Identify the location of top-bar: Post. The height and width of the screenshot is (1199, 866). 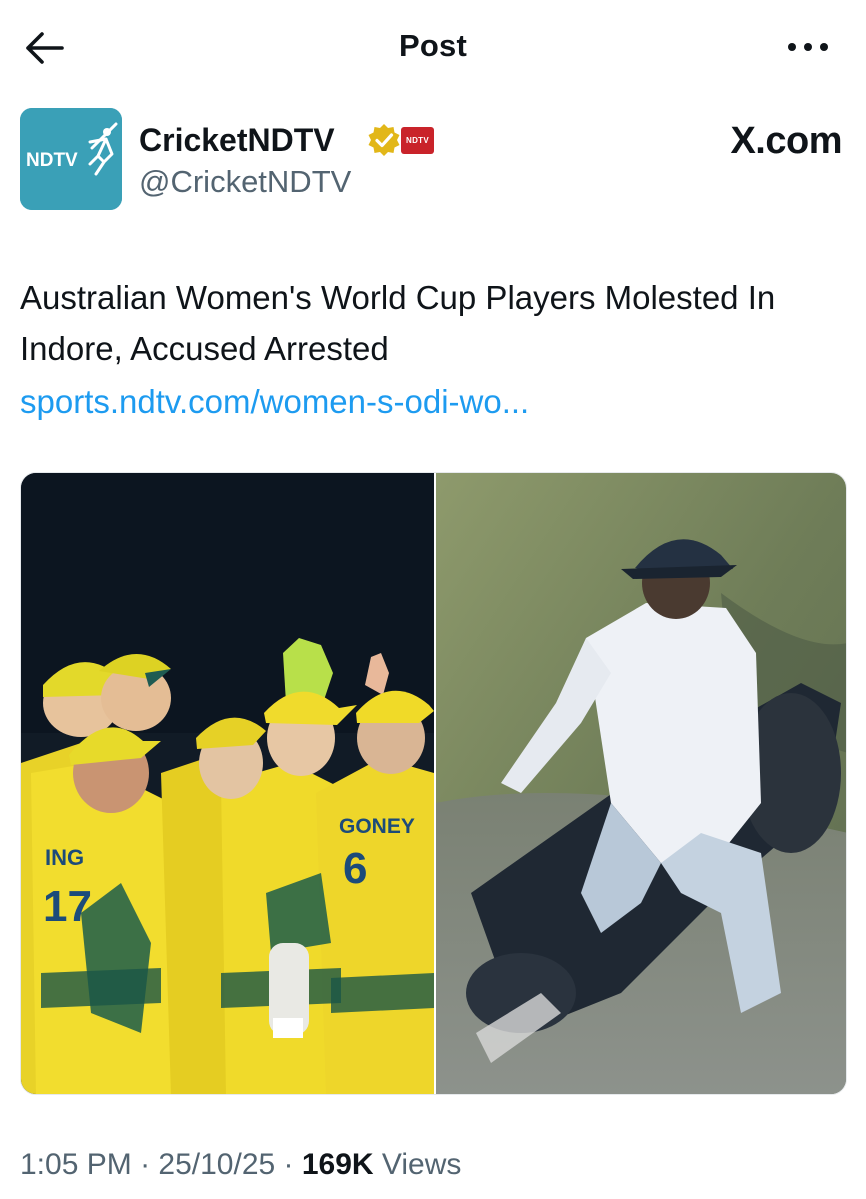
(433, 48).